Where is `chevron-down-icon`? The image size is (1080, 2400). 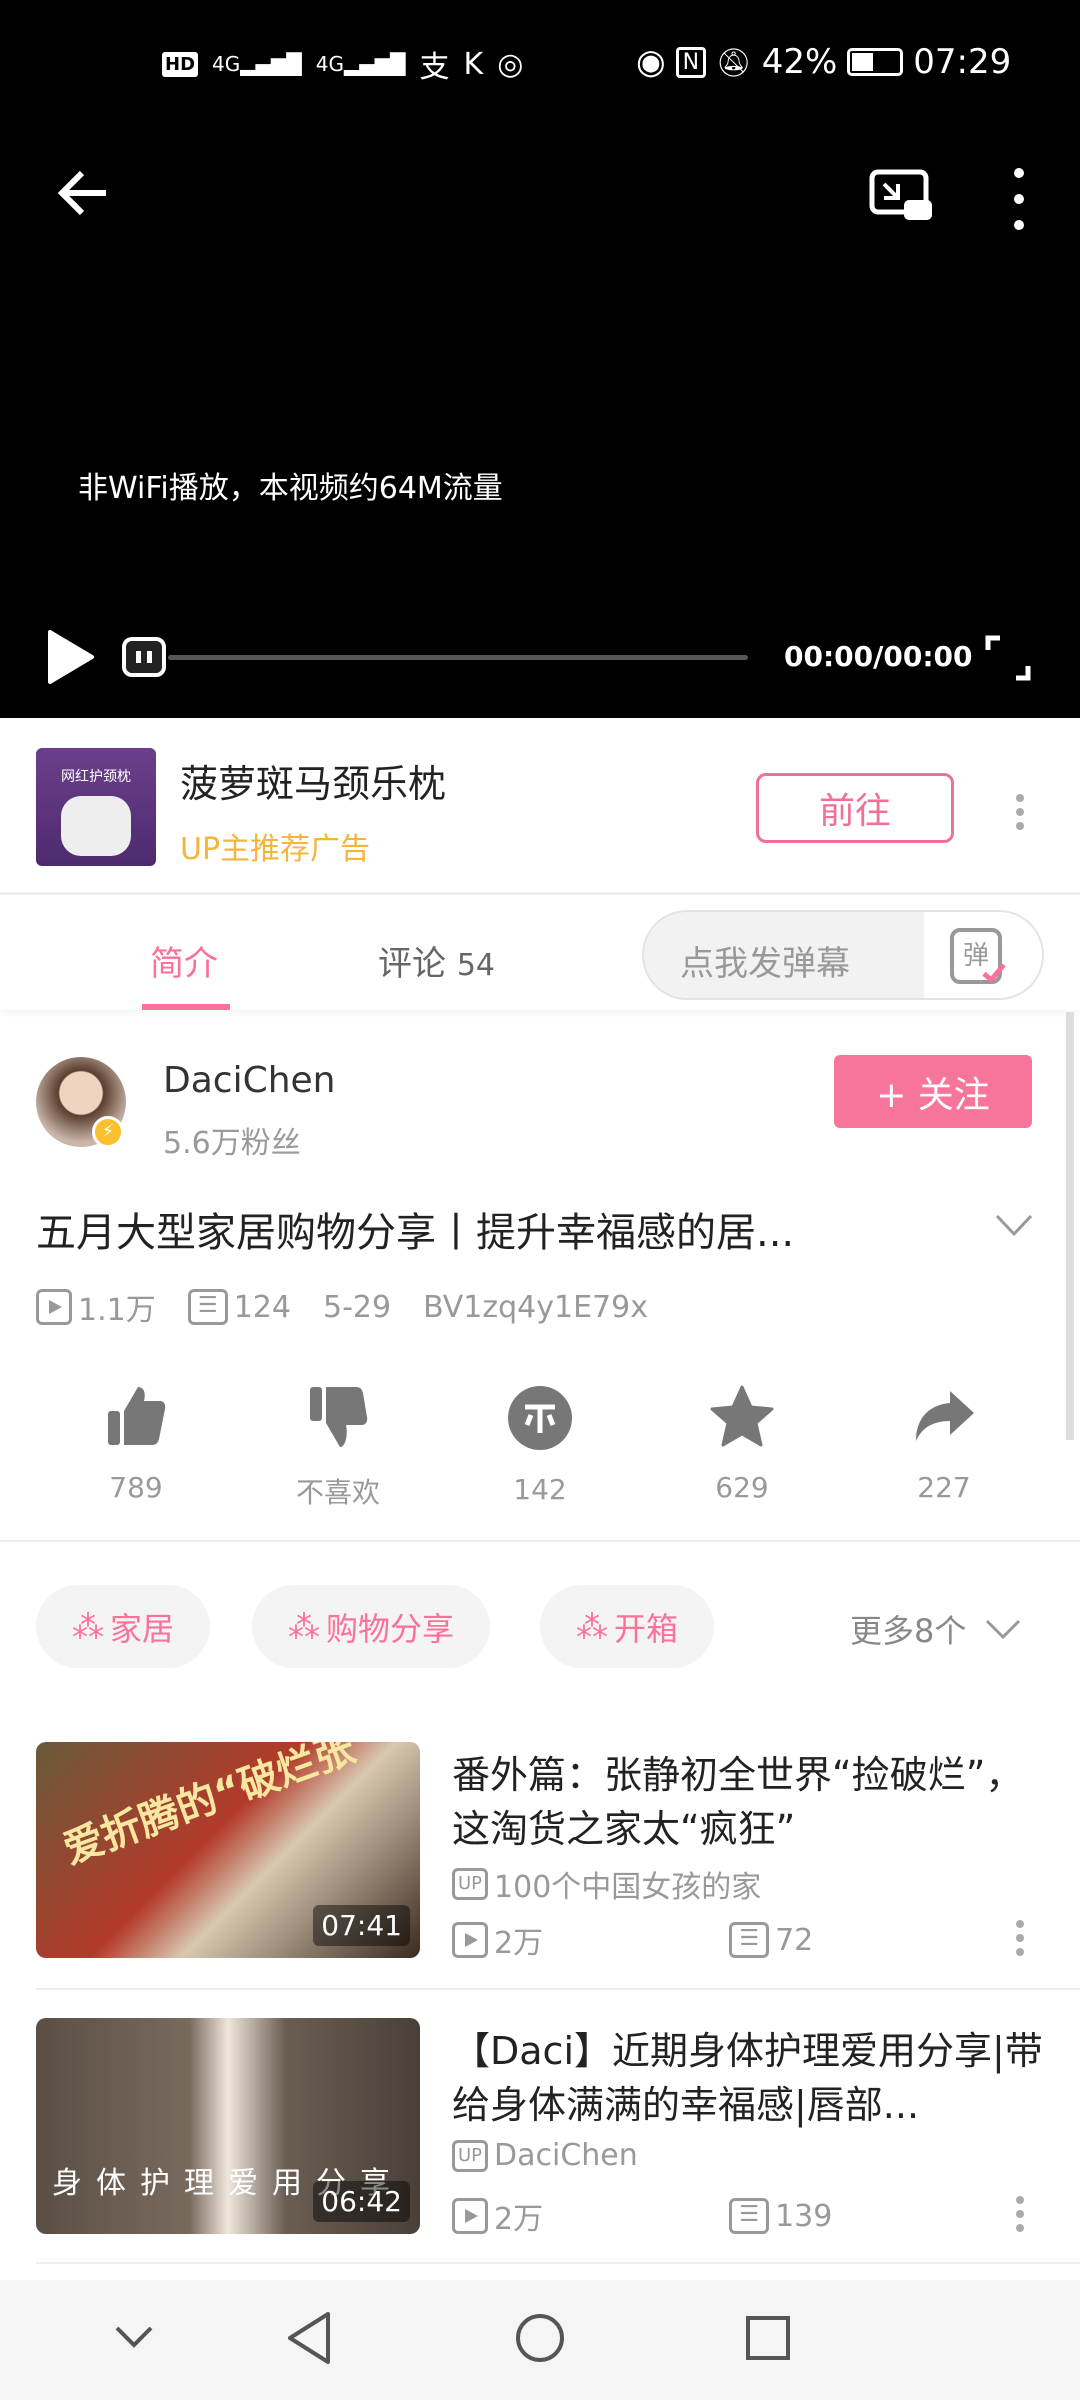 chevron-down-icon is located at coordinates (1003, 1629).